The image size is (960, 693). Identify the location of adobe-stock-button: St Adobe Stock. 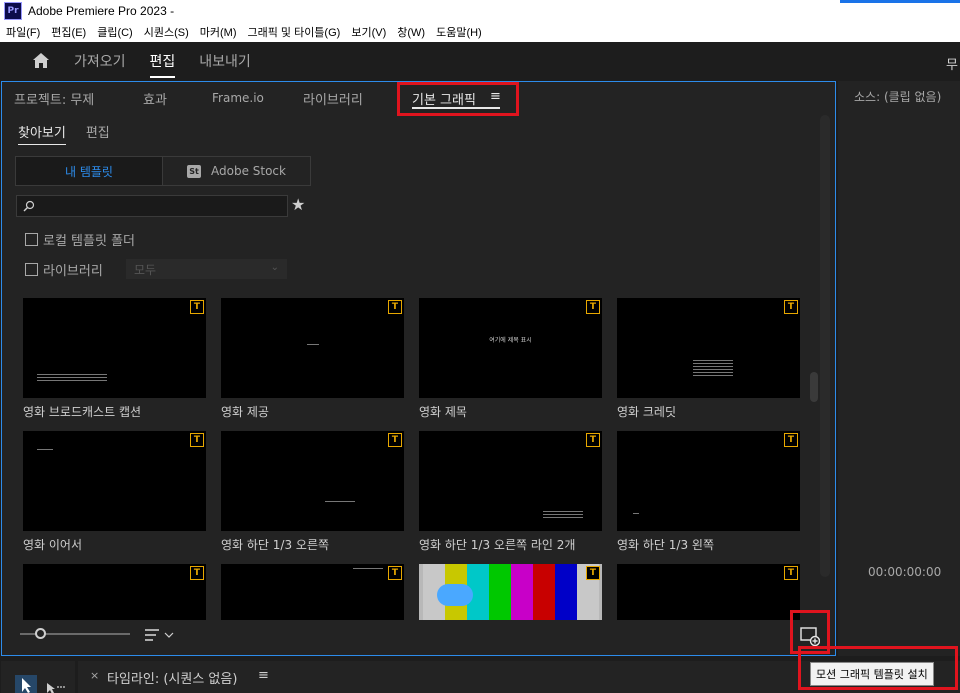
(237, 171).